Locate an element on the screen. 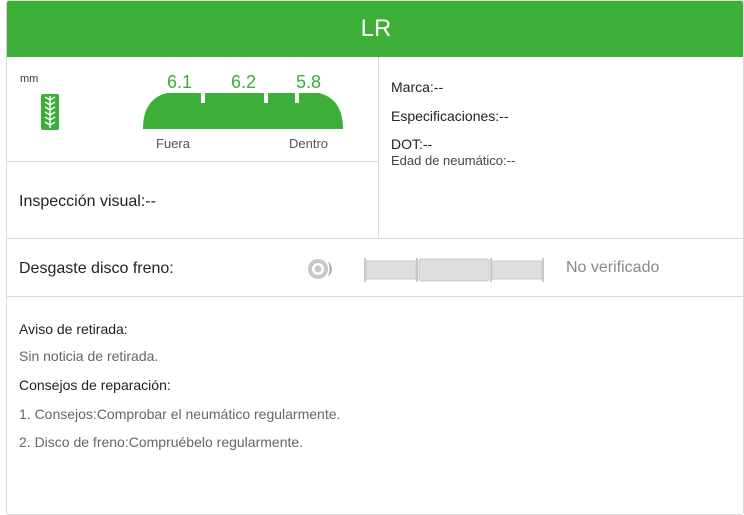 The width and height of the screenshot is (744, 515). brake-wear-bar is located at coordinates (454, 270).